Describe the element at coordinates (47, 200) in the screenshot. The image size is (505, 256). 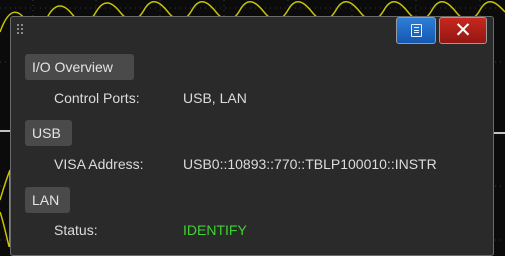
I see `section-header-lan: LAN` at that location.